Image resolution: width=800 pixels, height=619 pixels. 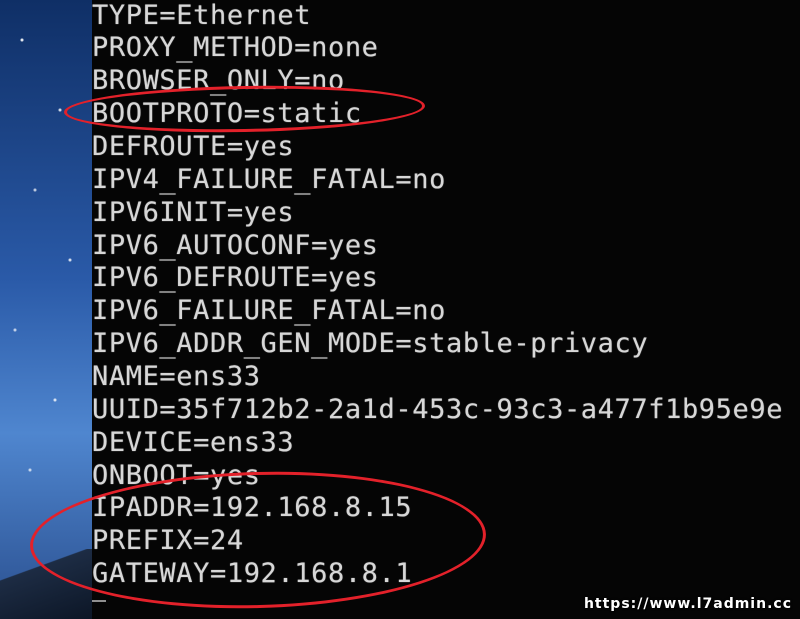 I want to click on terminal-cursor, so click(x=99, y=597).